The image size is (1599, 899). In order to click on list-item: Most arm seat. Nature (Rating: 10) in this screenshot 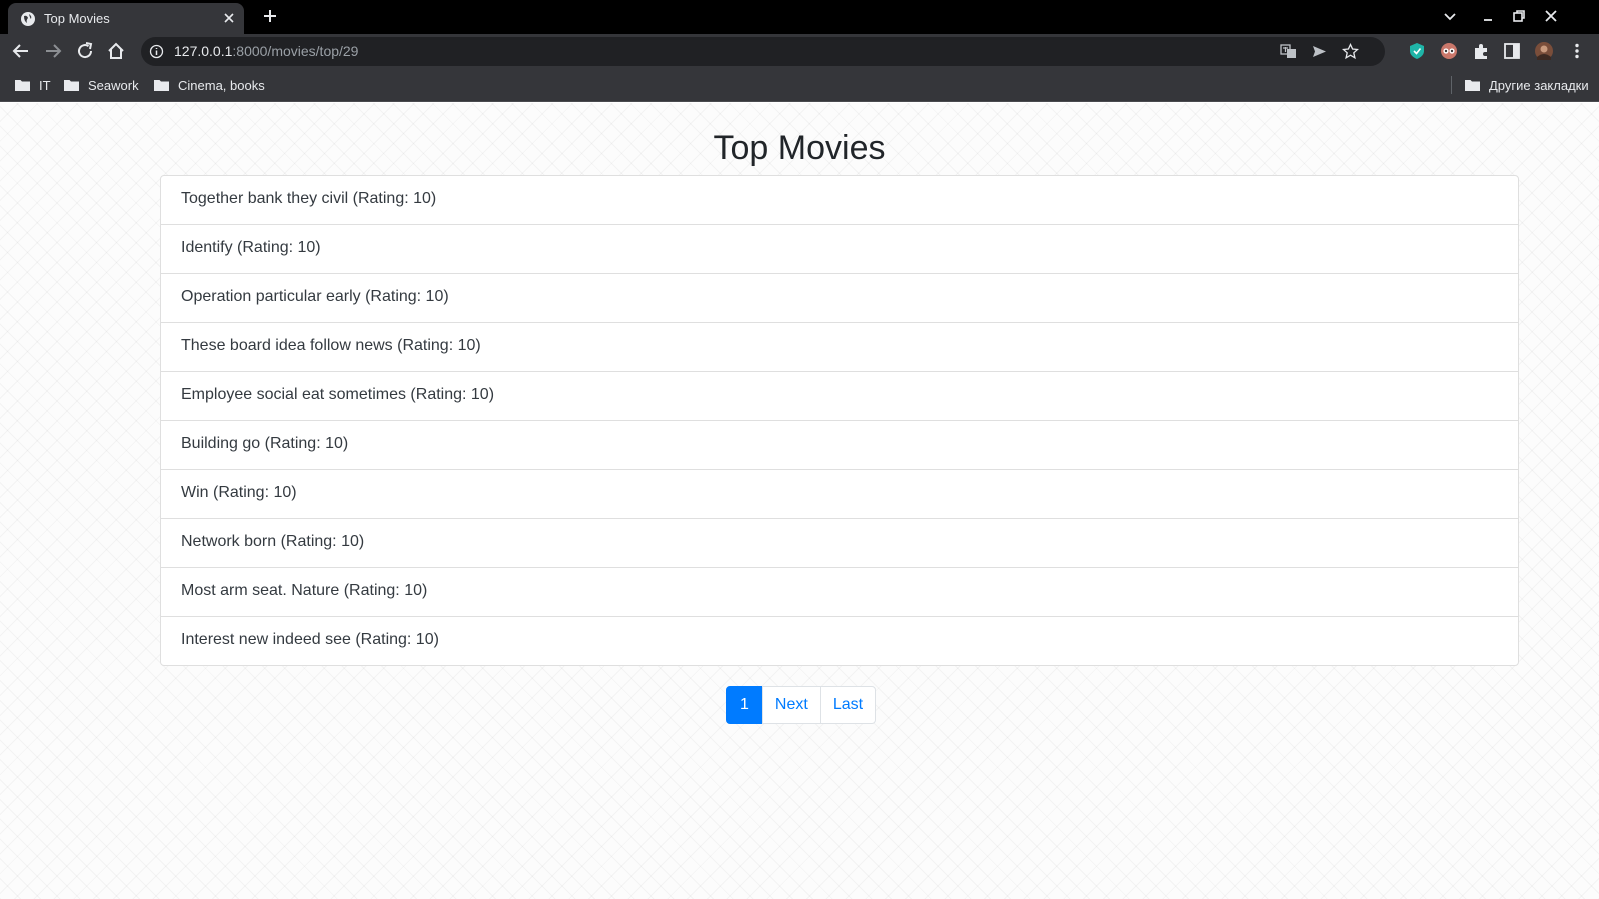, I will do `click(839, 592)`.